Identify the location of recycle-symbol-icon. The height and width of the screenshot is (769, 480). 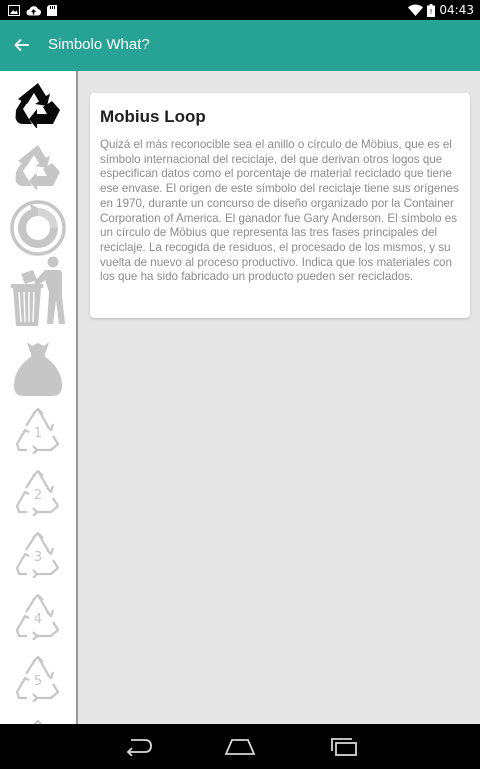
(37, 105).